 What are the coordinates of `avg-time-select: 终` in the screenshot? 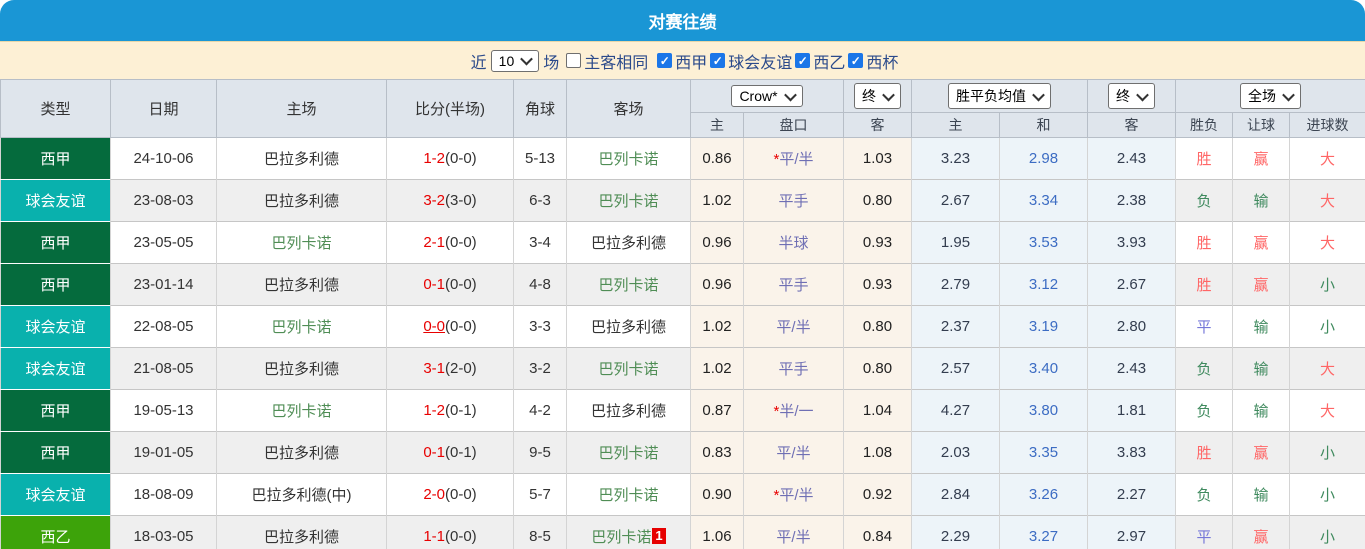 It's located at (1131, 96).